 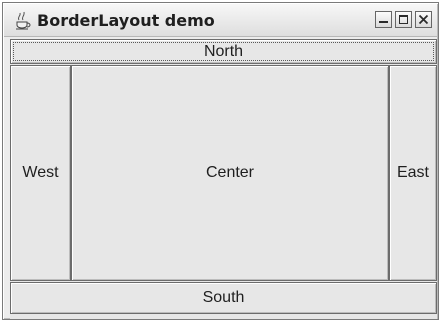 I want to click on window-controls, so click(x=403, y=19).